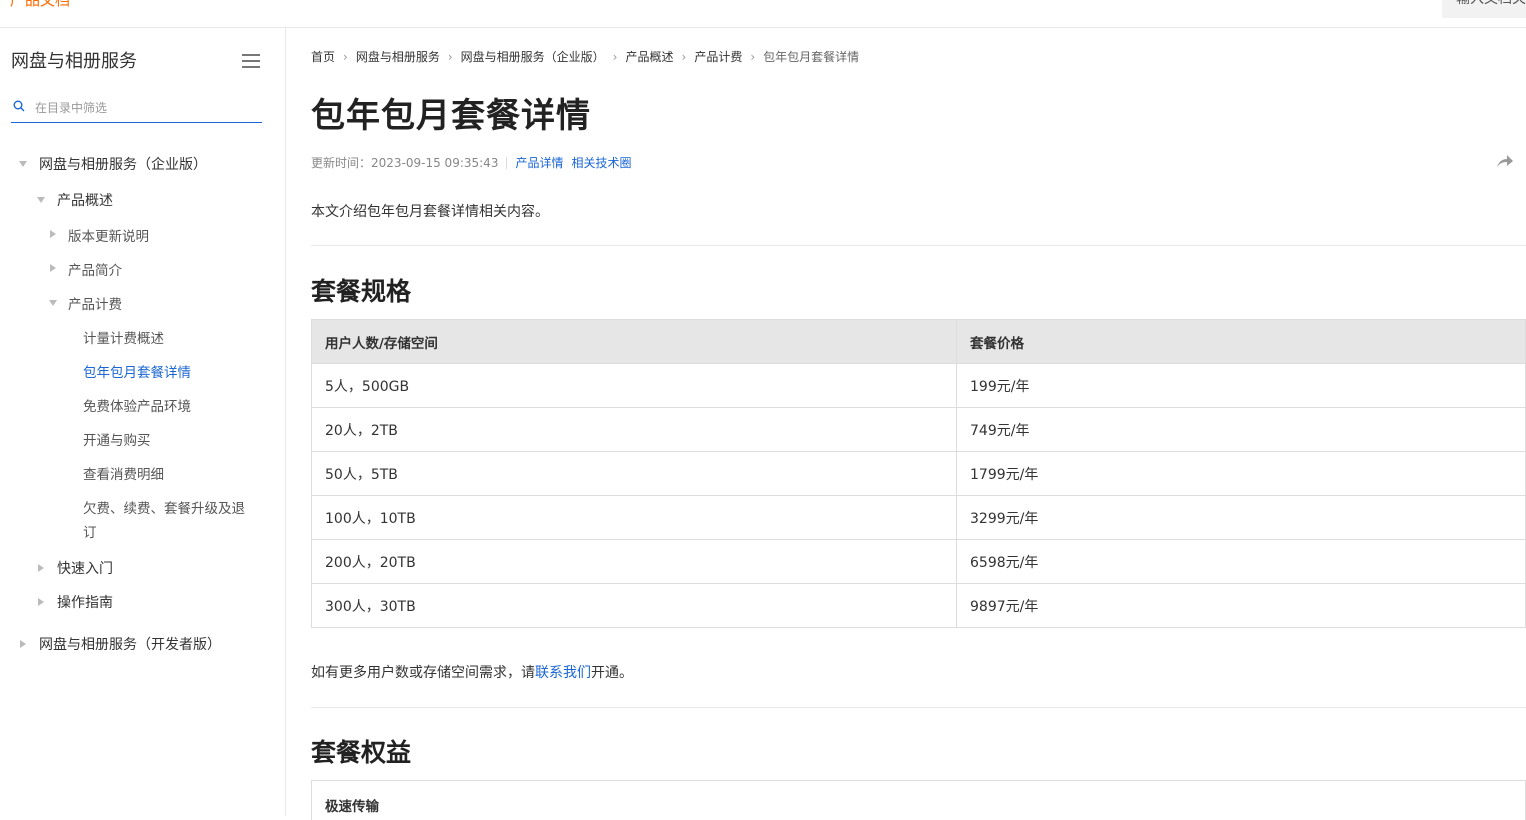  Describe the element at coordinates (323, 56) in the screenshot. I see `breadcrumb-item: 首页` at that location.